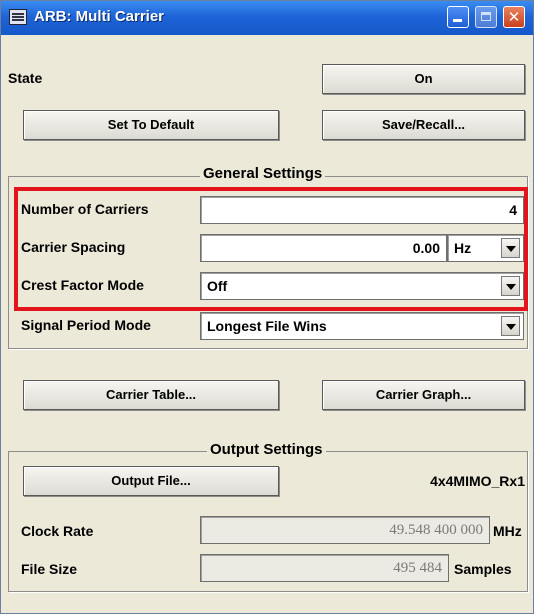 This screenshot has height=614, width=534. I want to click on set-to-default-button: Set To Default, so click(151, 125).